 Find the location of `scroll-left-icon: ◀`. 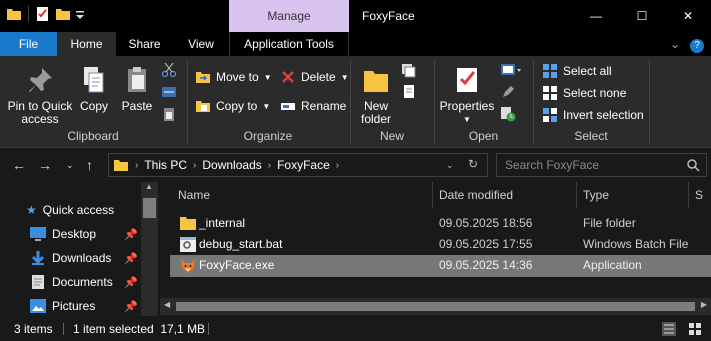

scroll-left-icon: ◀ is located at coordinates (167, 304).